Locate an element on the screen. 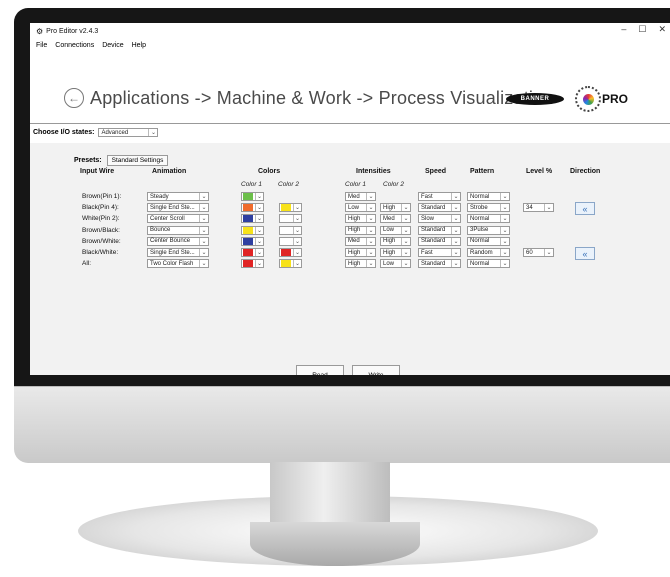 Image resolution: width=670 pixels, height=577 pixels. animation-select: Center Scroll ⌄ is located at coordinates (178, 219).